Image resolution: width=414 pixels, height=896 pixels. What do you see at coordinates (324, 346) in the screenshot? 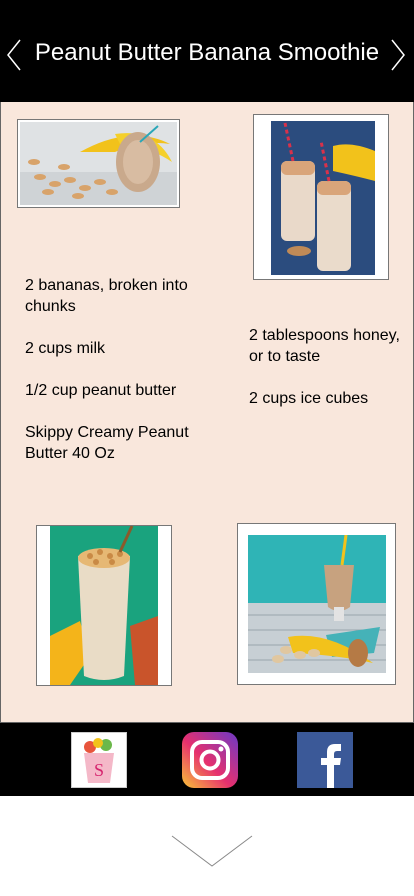
I see `ingredient-item: 2 tablespoons honey, or to taste` at bounding box center [324, 346].